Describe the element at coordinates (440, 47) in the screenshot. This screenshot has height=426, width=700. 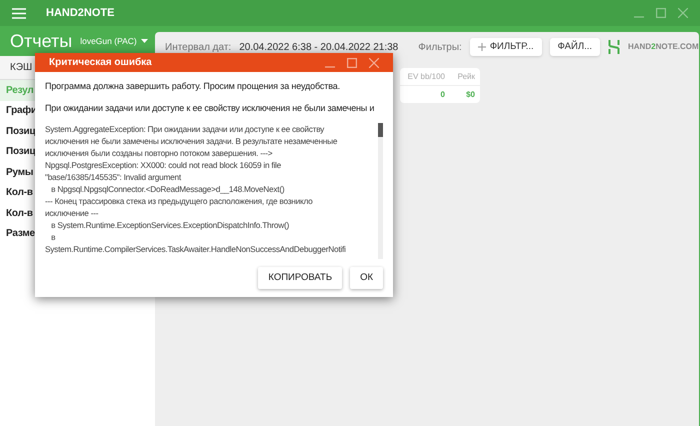
I see `filters-label: Фильтры:` at that location.